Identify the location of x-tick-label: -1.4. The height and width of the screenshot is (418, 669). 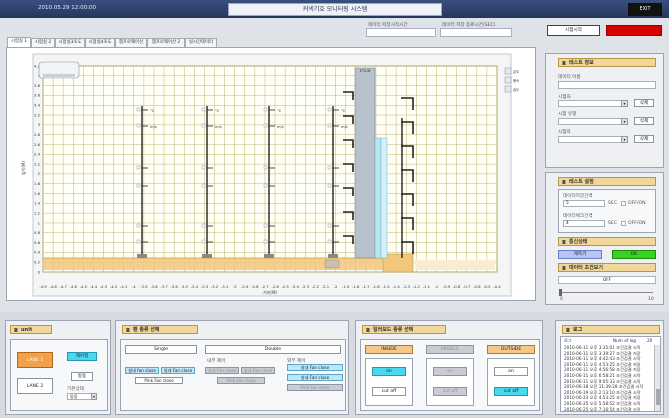
(396, 286).